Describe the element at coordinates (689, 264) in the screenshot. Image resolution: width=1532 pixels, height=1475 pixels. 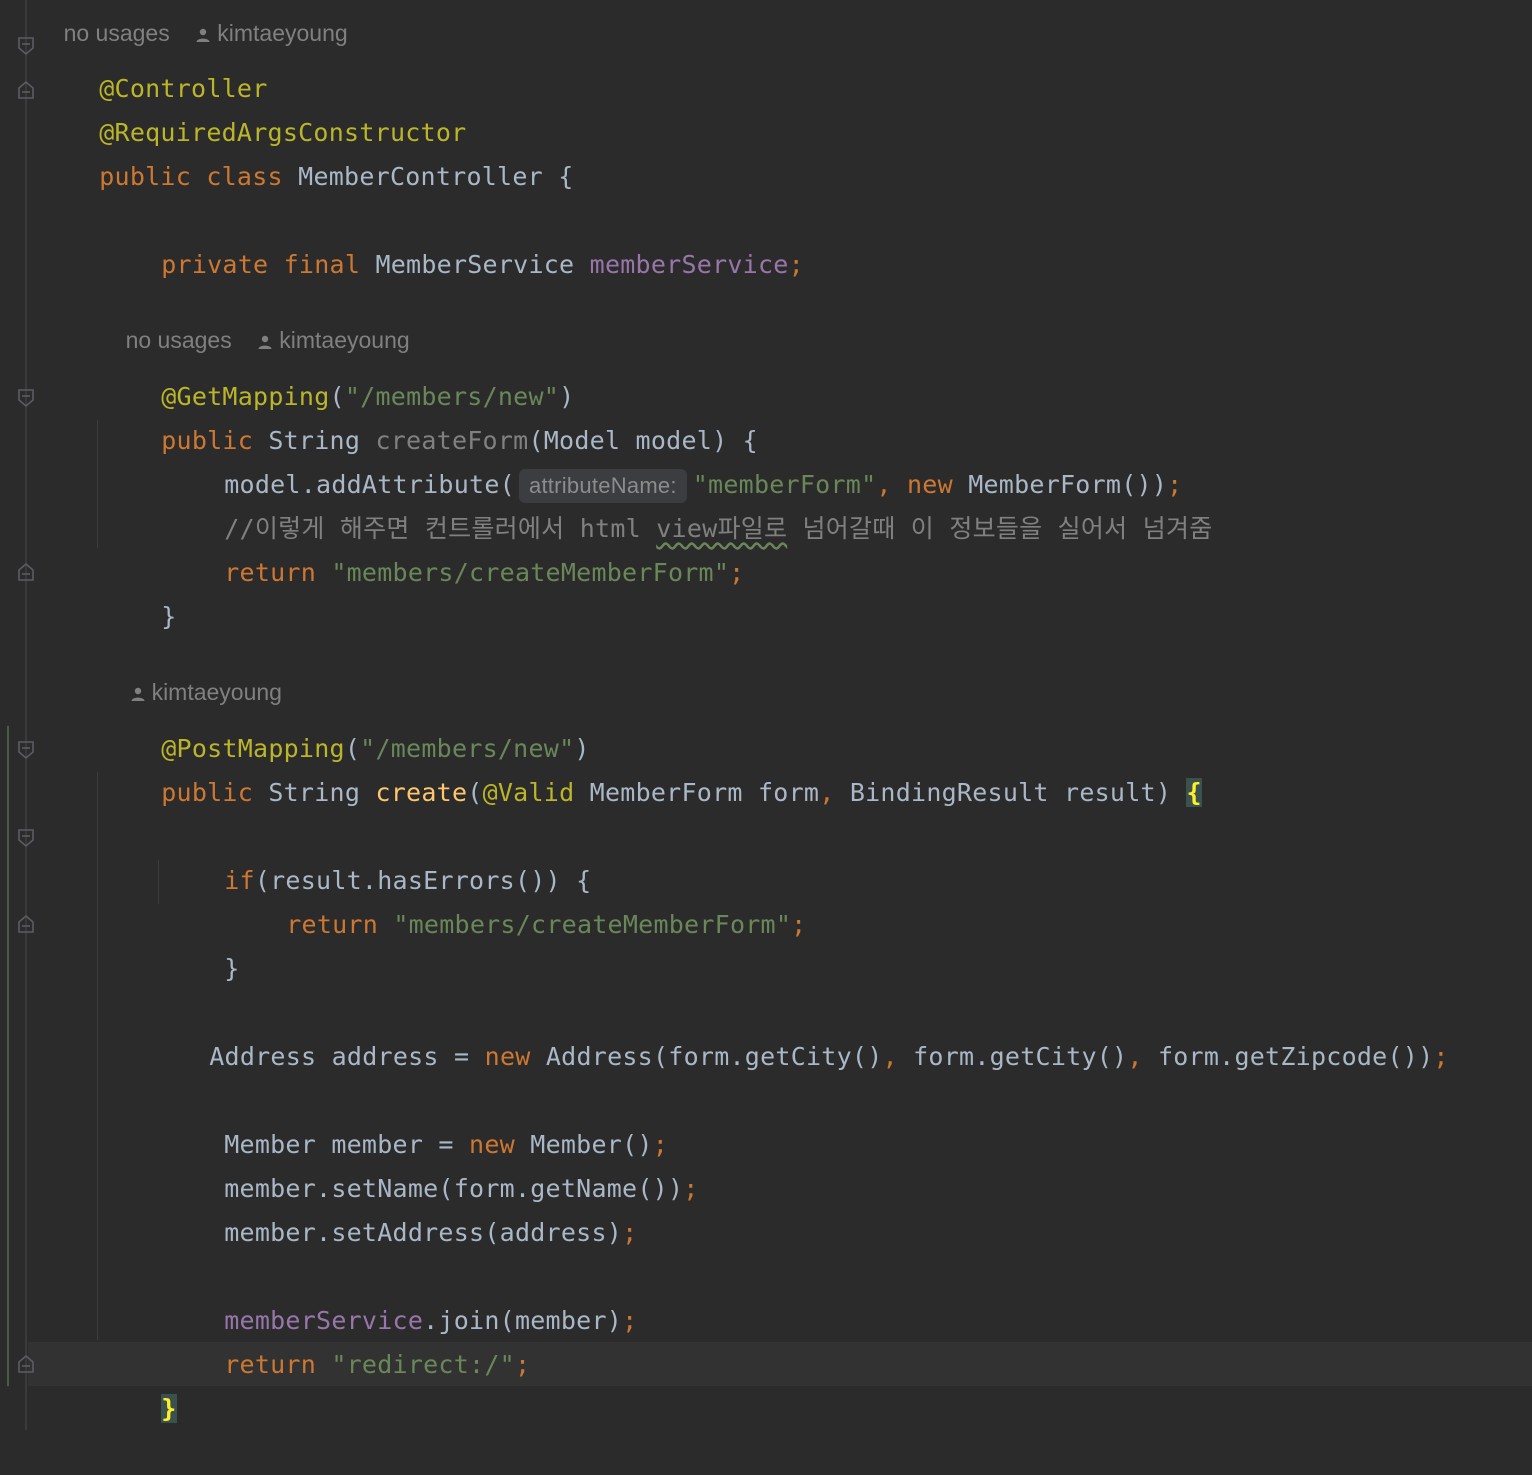
I see `field-name: memberService` at that location.